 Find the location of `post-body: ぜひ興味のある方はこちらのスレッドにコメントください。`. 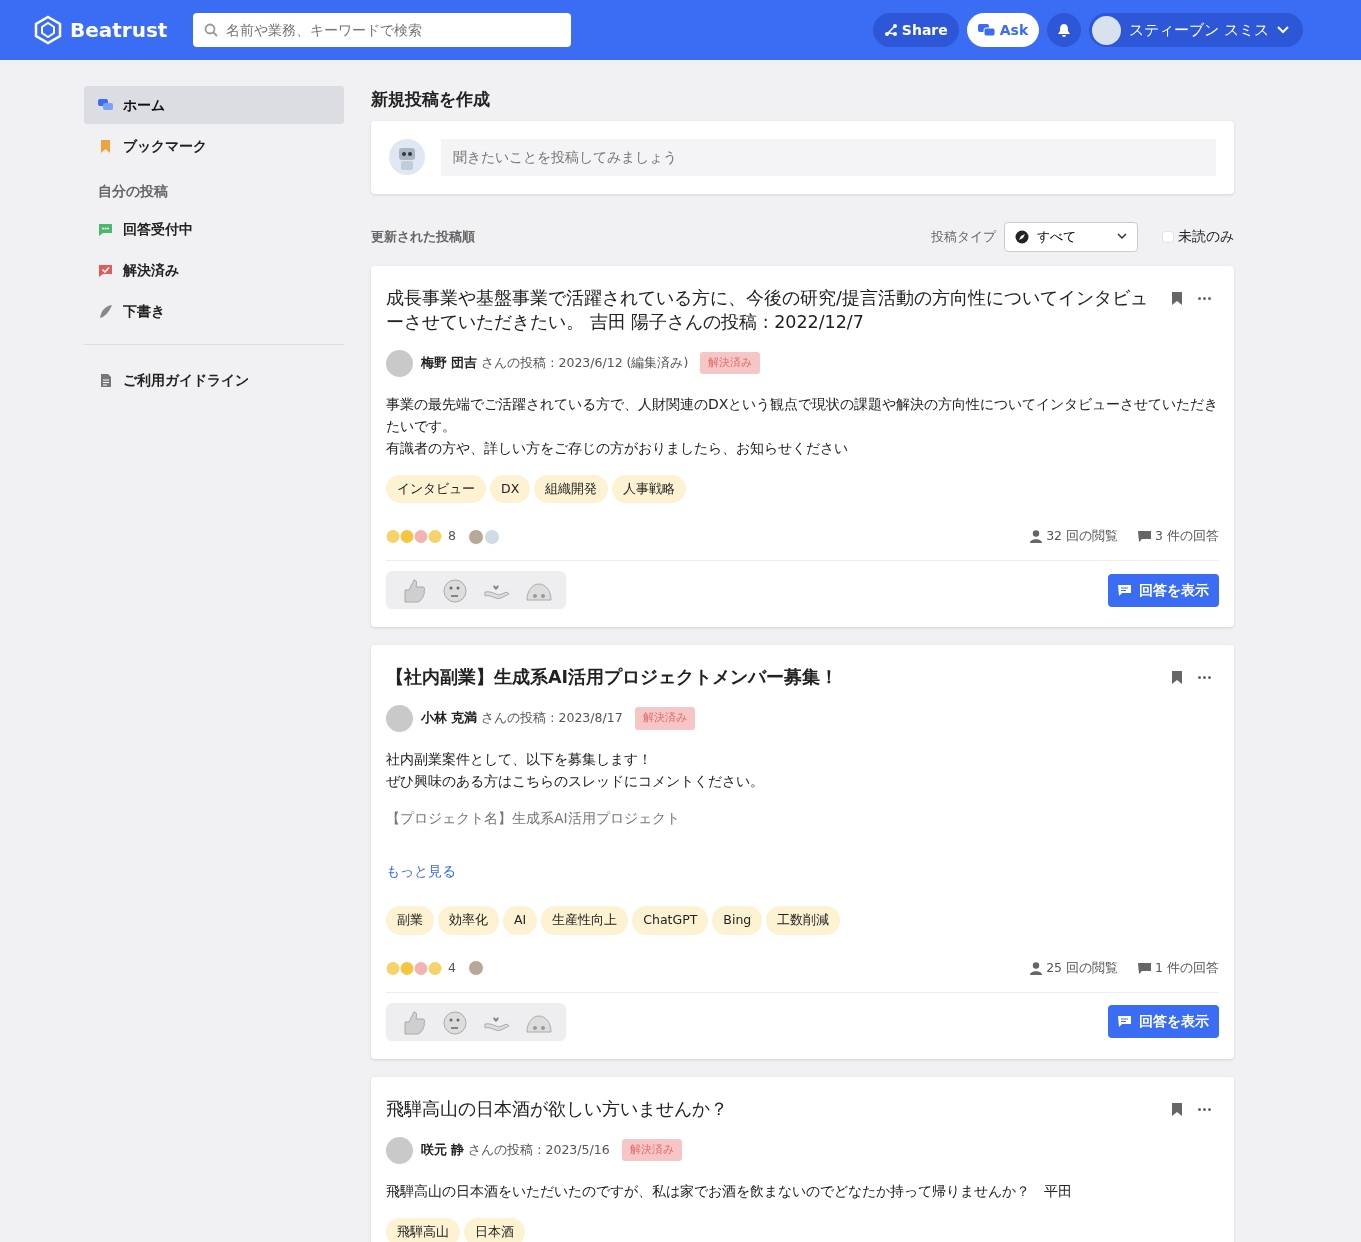

post-body: ぜひ興味のある方はこちらのスレッドにコメントください。 is located at coordinates (575, 781).